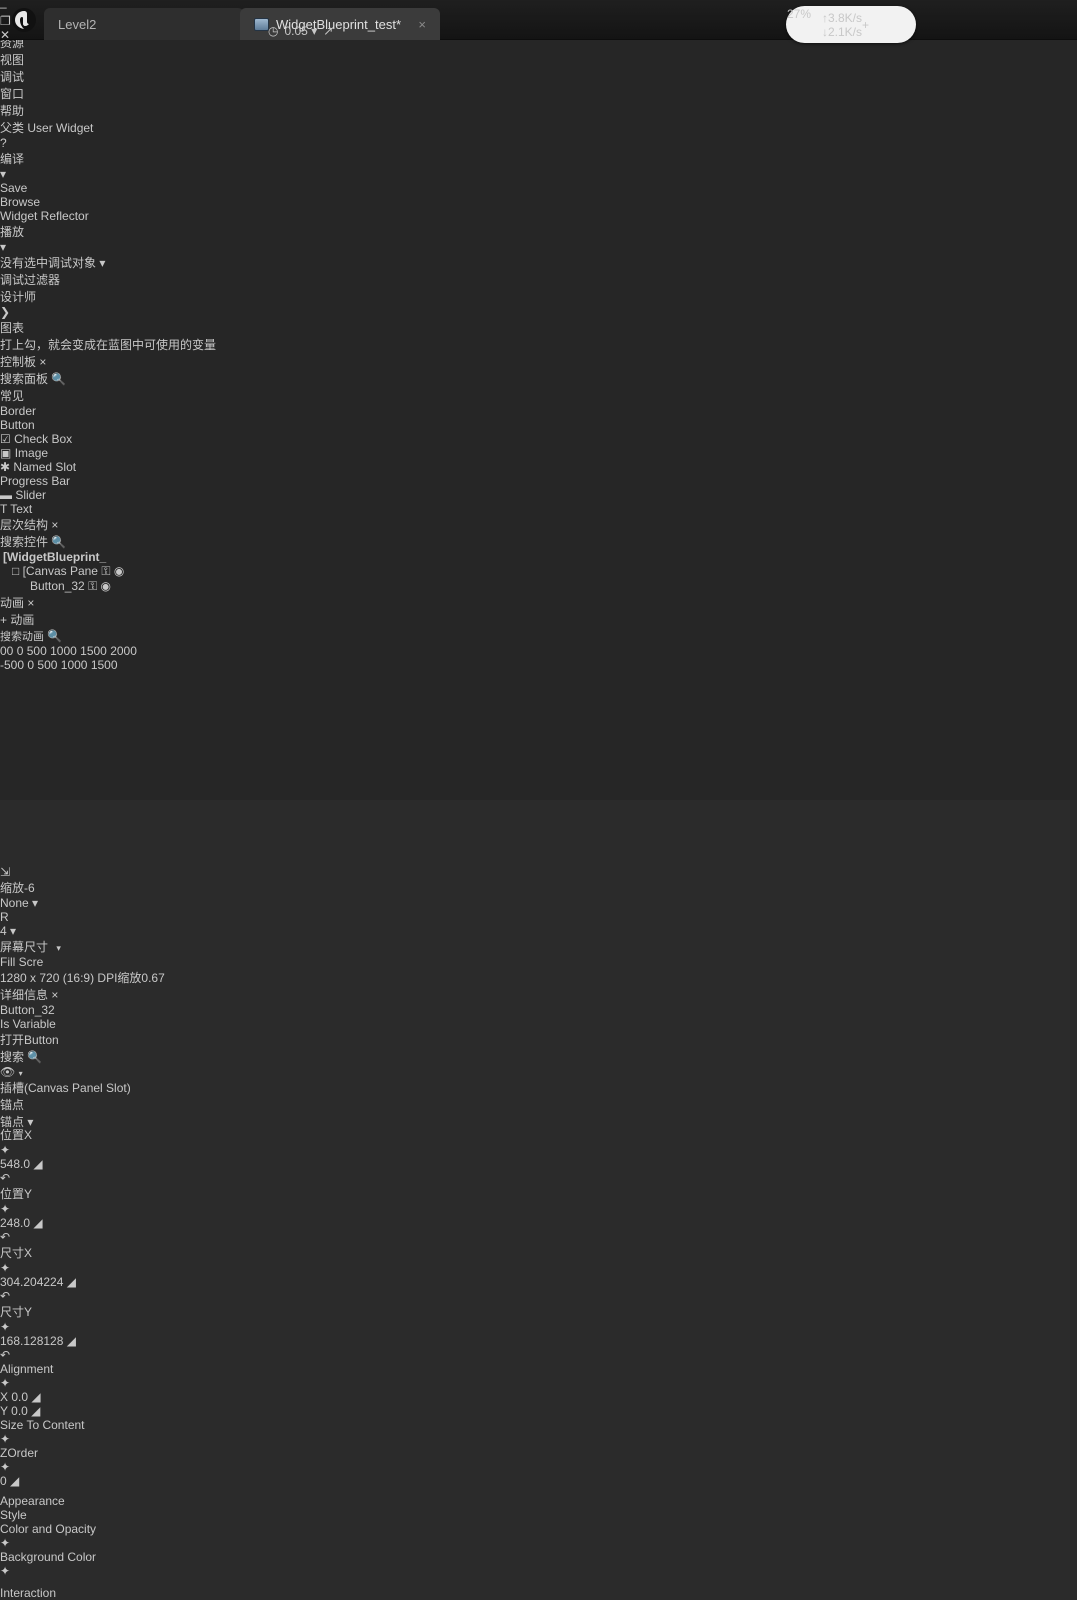  What do you see at coordinates (538, 110) in the screenshot?
I see `menu-help: 帮助` at bounding box center [538, 110].